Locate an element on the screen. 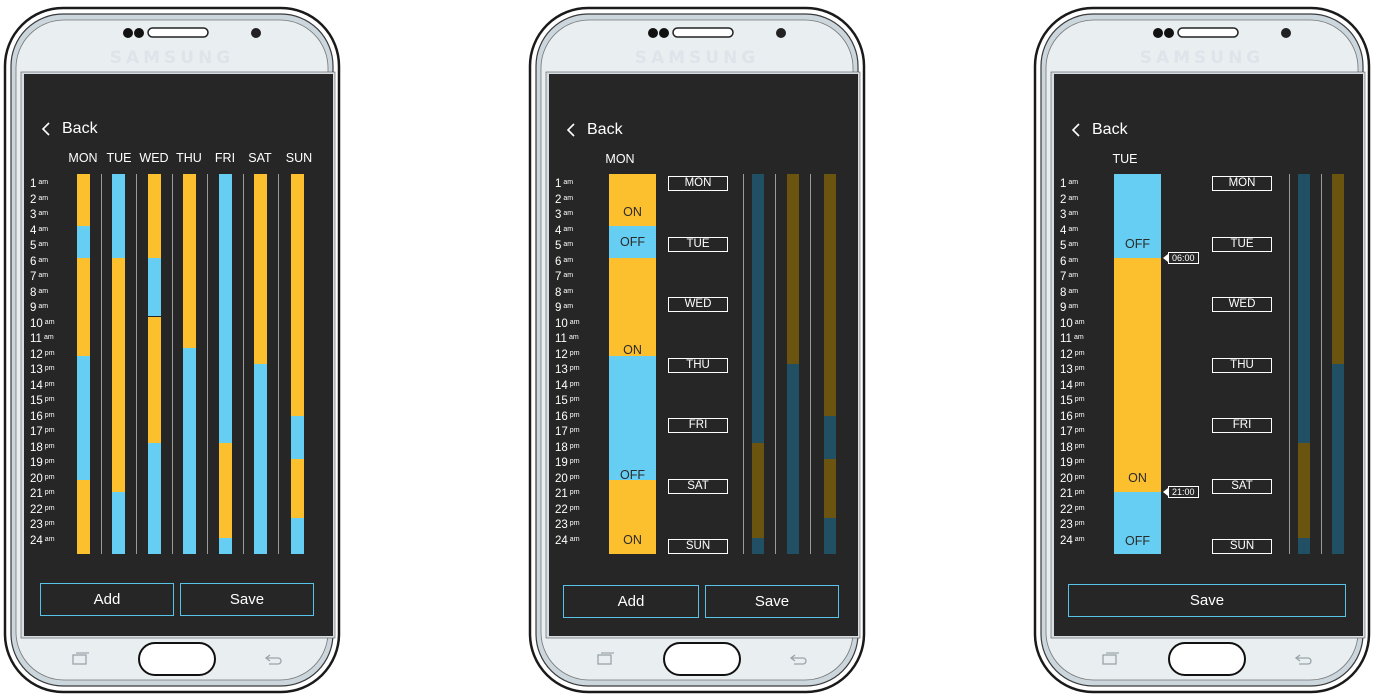 The height and width of the screenshot is (698, 1380). hour-label: 3 am is located at coordinates (39, 215).